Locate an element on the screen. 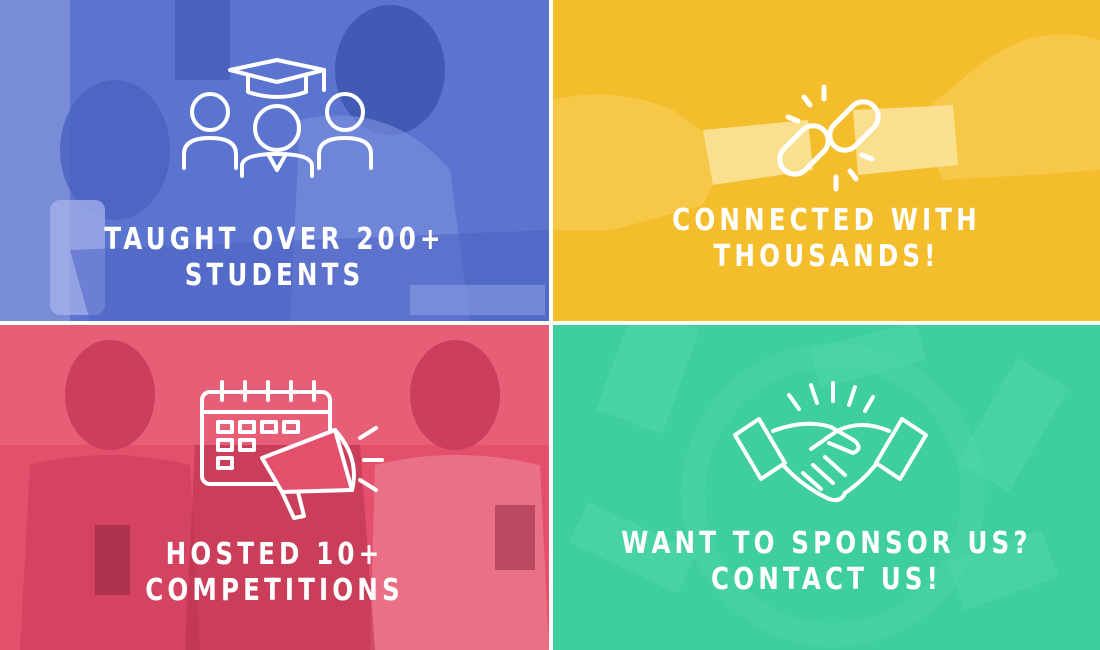  competitions-caption-line1: HOSTED 10+ is located at coordinates (274, 554).